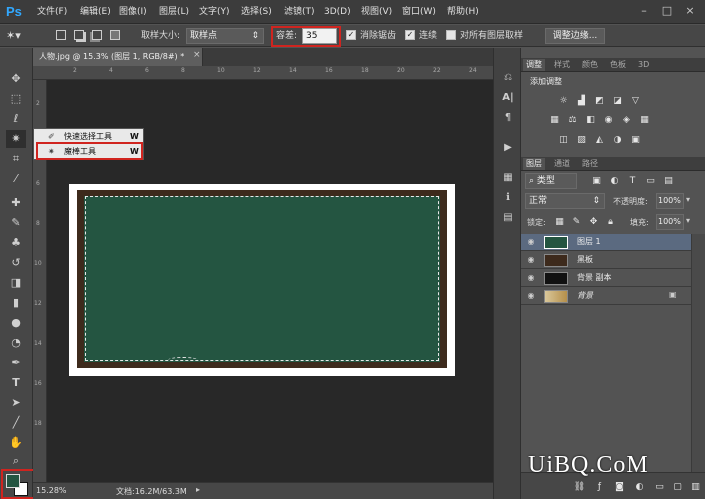 The width and height of the screenshot is (705, 499). I want to click on hand-tool-icon: ✋, so click(16, 443).